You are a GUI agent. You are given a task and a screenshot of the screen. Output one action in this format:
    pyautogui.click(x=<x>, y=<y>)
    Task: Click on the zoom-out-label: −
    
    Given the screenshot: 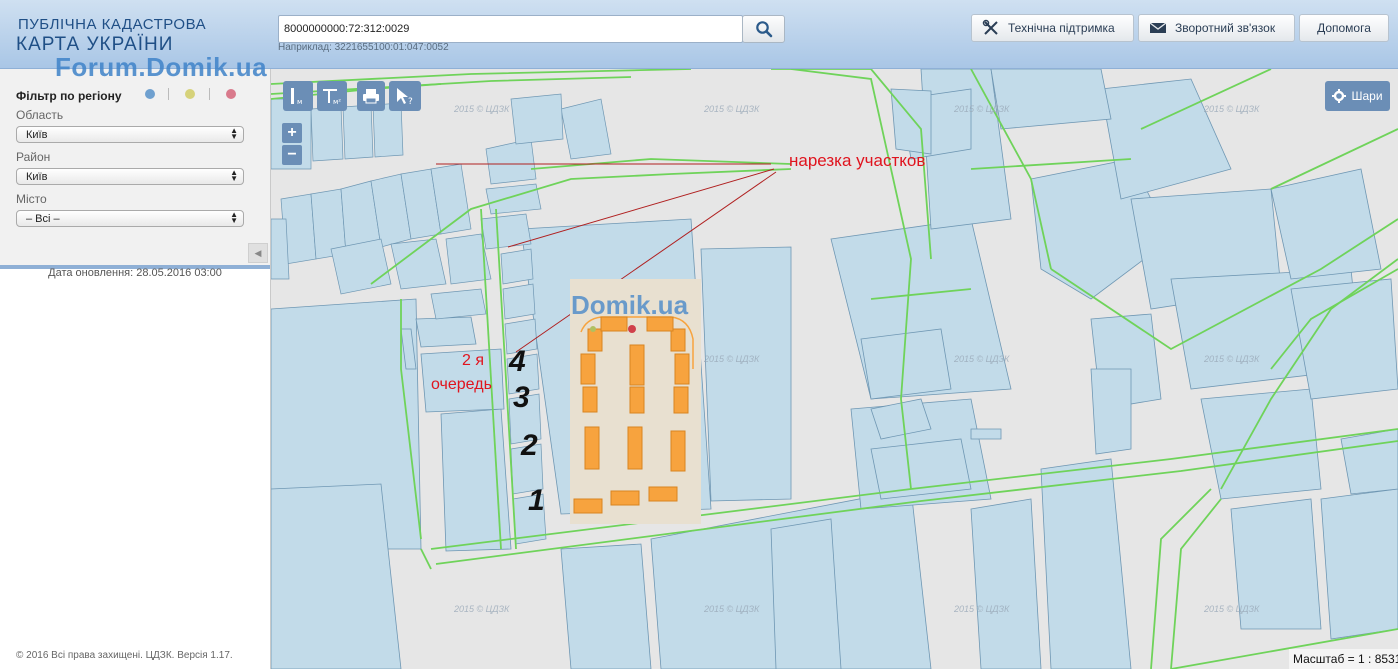 What is the action you would take?
    pyautogui.click(x=292, y=154)
    